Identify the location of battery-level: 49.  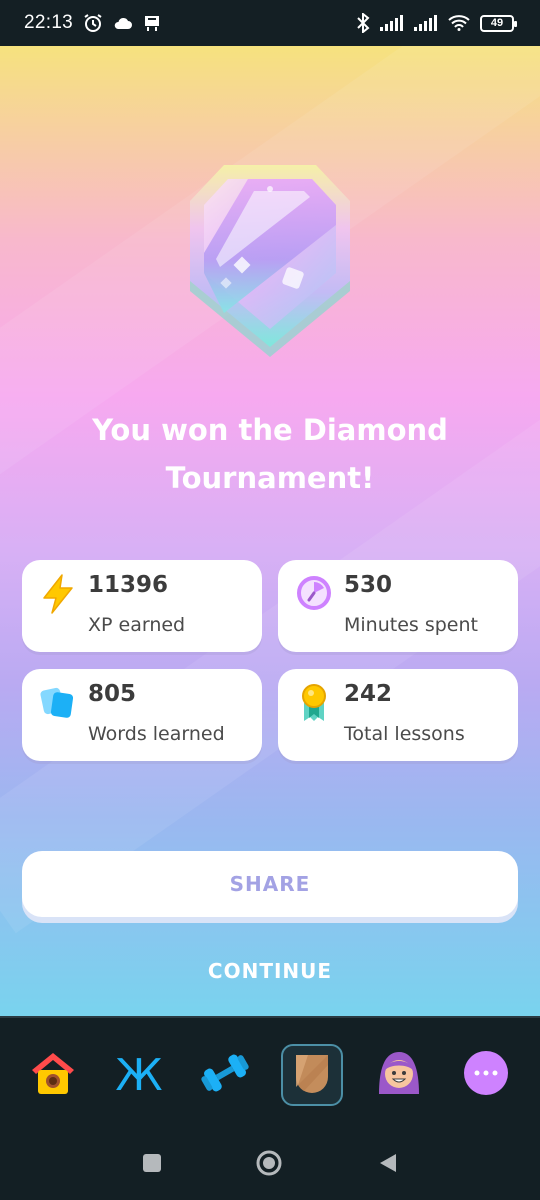
(497, 23).